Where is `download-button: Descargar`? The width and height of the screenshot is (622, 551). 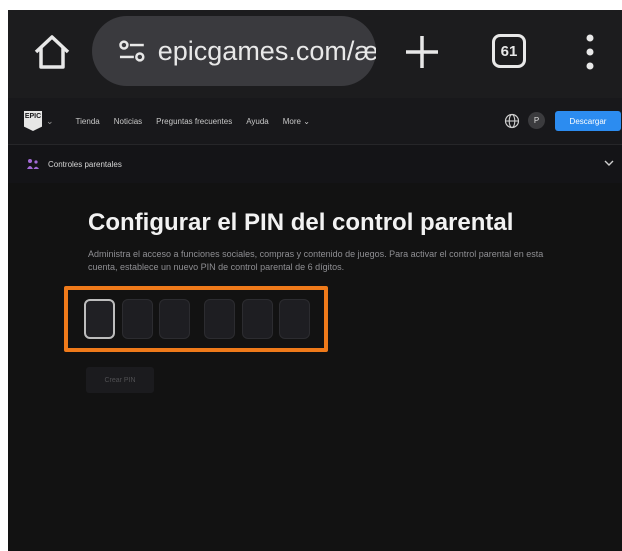 download-button: Descargar is located at coordinates (588, 121).